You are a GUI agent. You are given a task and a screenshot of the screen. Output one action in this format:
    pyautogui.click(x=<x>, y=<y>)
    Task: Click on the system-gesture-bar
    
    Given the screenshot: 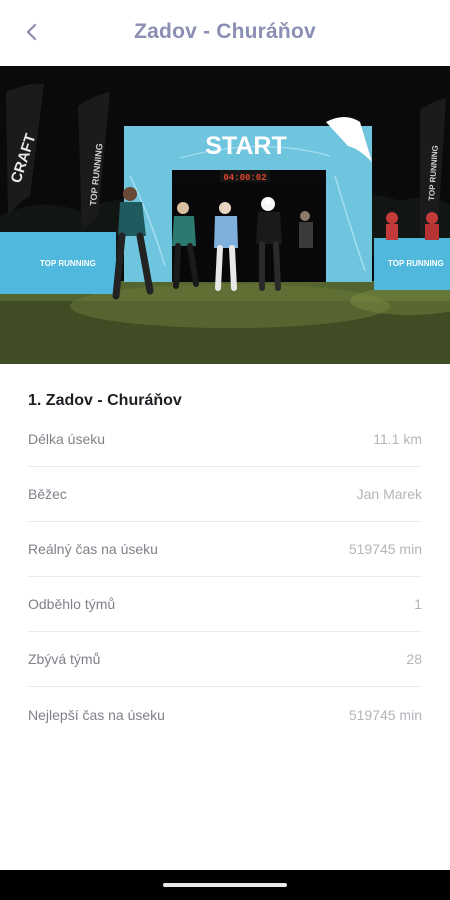 What is the action you would take?
    pyautogui.click(x=225, y=885)
    